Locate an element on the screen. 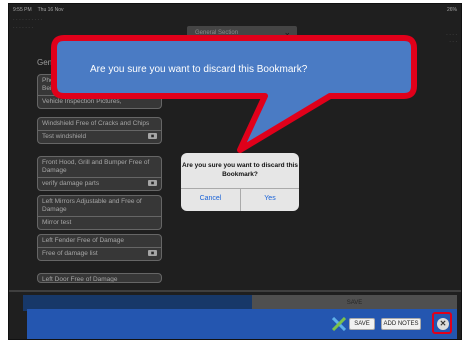 This screenshot has width=467, height=343. bottom-toolbar: SAVE ADD NOTES ✕ is located at coordinates (242, 324).